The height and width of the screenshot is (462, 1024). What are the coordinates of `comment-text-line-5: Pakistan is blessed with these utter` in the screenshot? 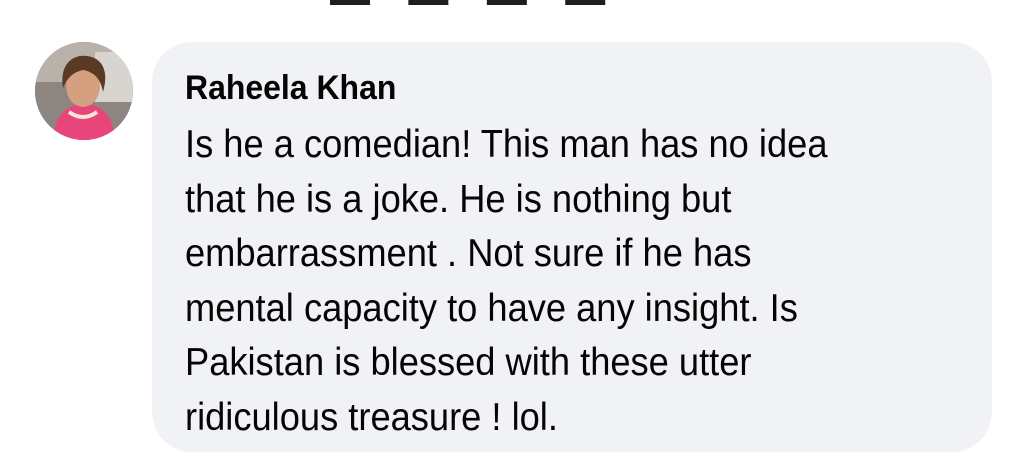 It's located at (468, 362).